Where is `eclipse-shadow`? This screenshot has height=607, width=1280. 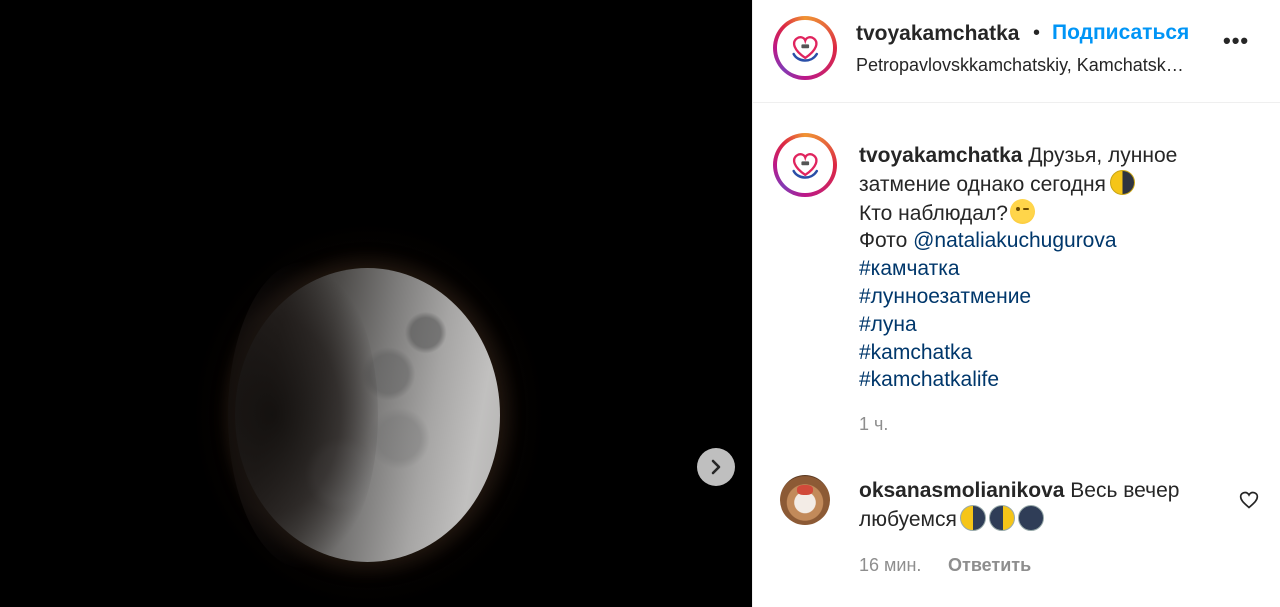 eclipse-shadow is located at coordinates (303, 415).